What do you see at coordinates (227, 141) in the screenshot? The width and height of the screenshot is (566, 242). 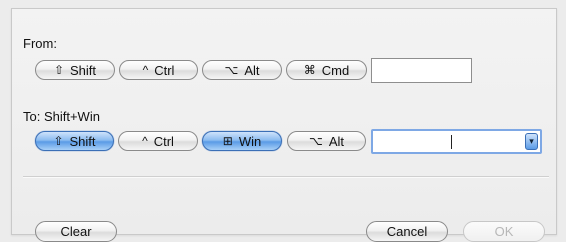 I see `windows-icon: ⊞` at bounding box center [227, 141].